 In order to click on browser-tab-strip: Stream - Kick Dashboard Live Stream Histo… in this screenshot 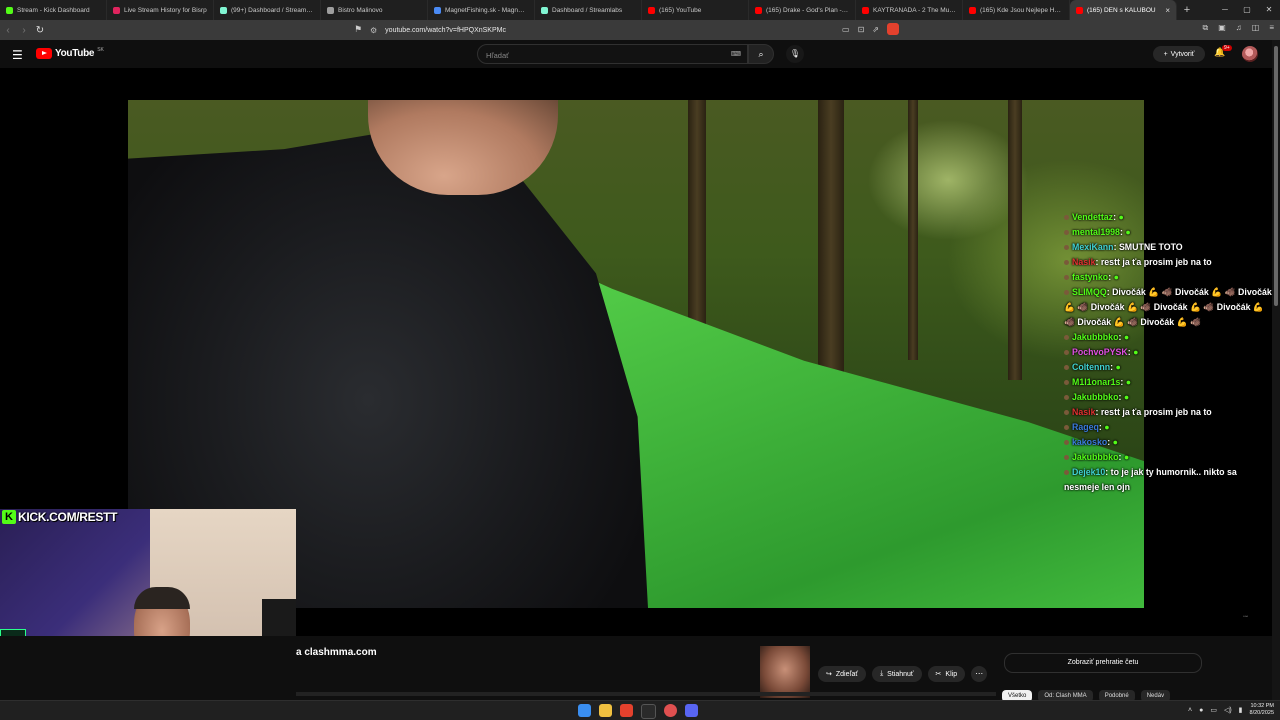, I will do `click(640, 10)`.